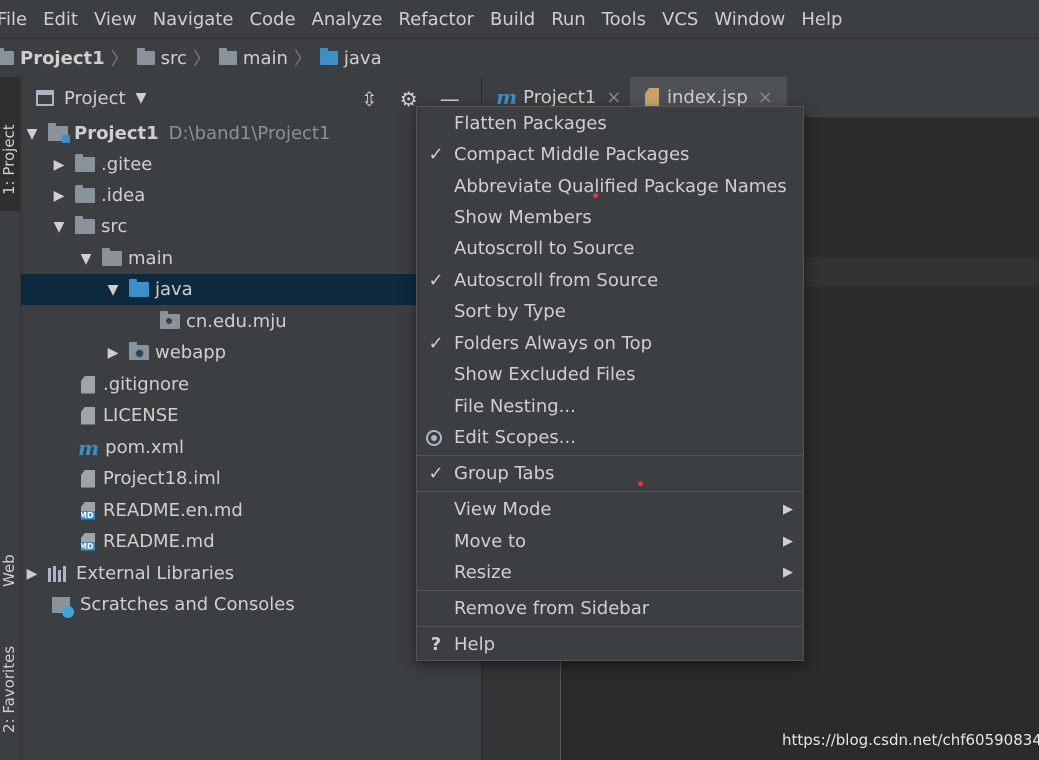 The height and width of the screenshot is (760, 1039). Describe the element at coordinates (595, 195) in the screenshot. I see `red-dot-marker` at that location.